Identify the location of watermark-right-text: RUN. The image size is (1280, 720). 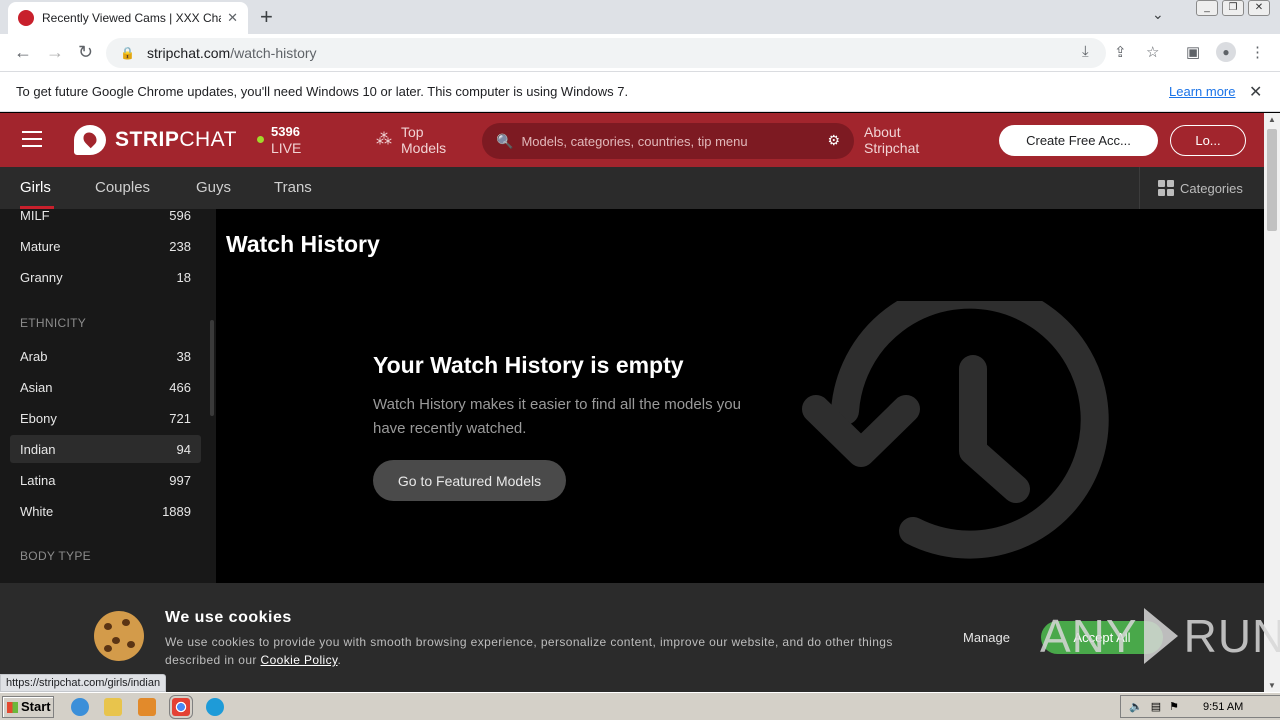
(1231, 636).